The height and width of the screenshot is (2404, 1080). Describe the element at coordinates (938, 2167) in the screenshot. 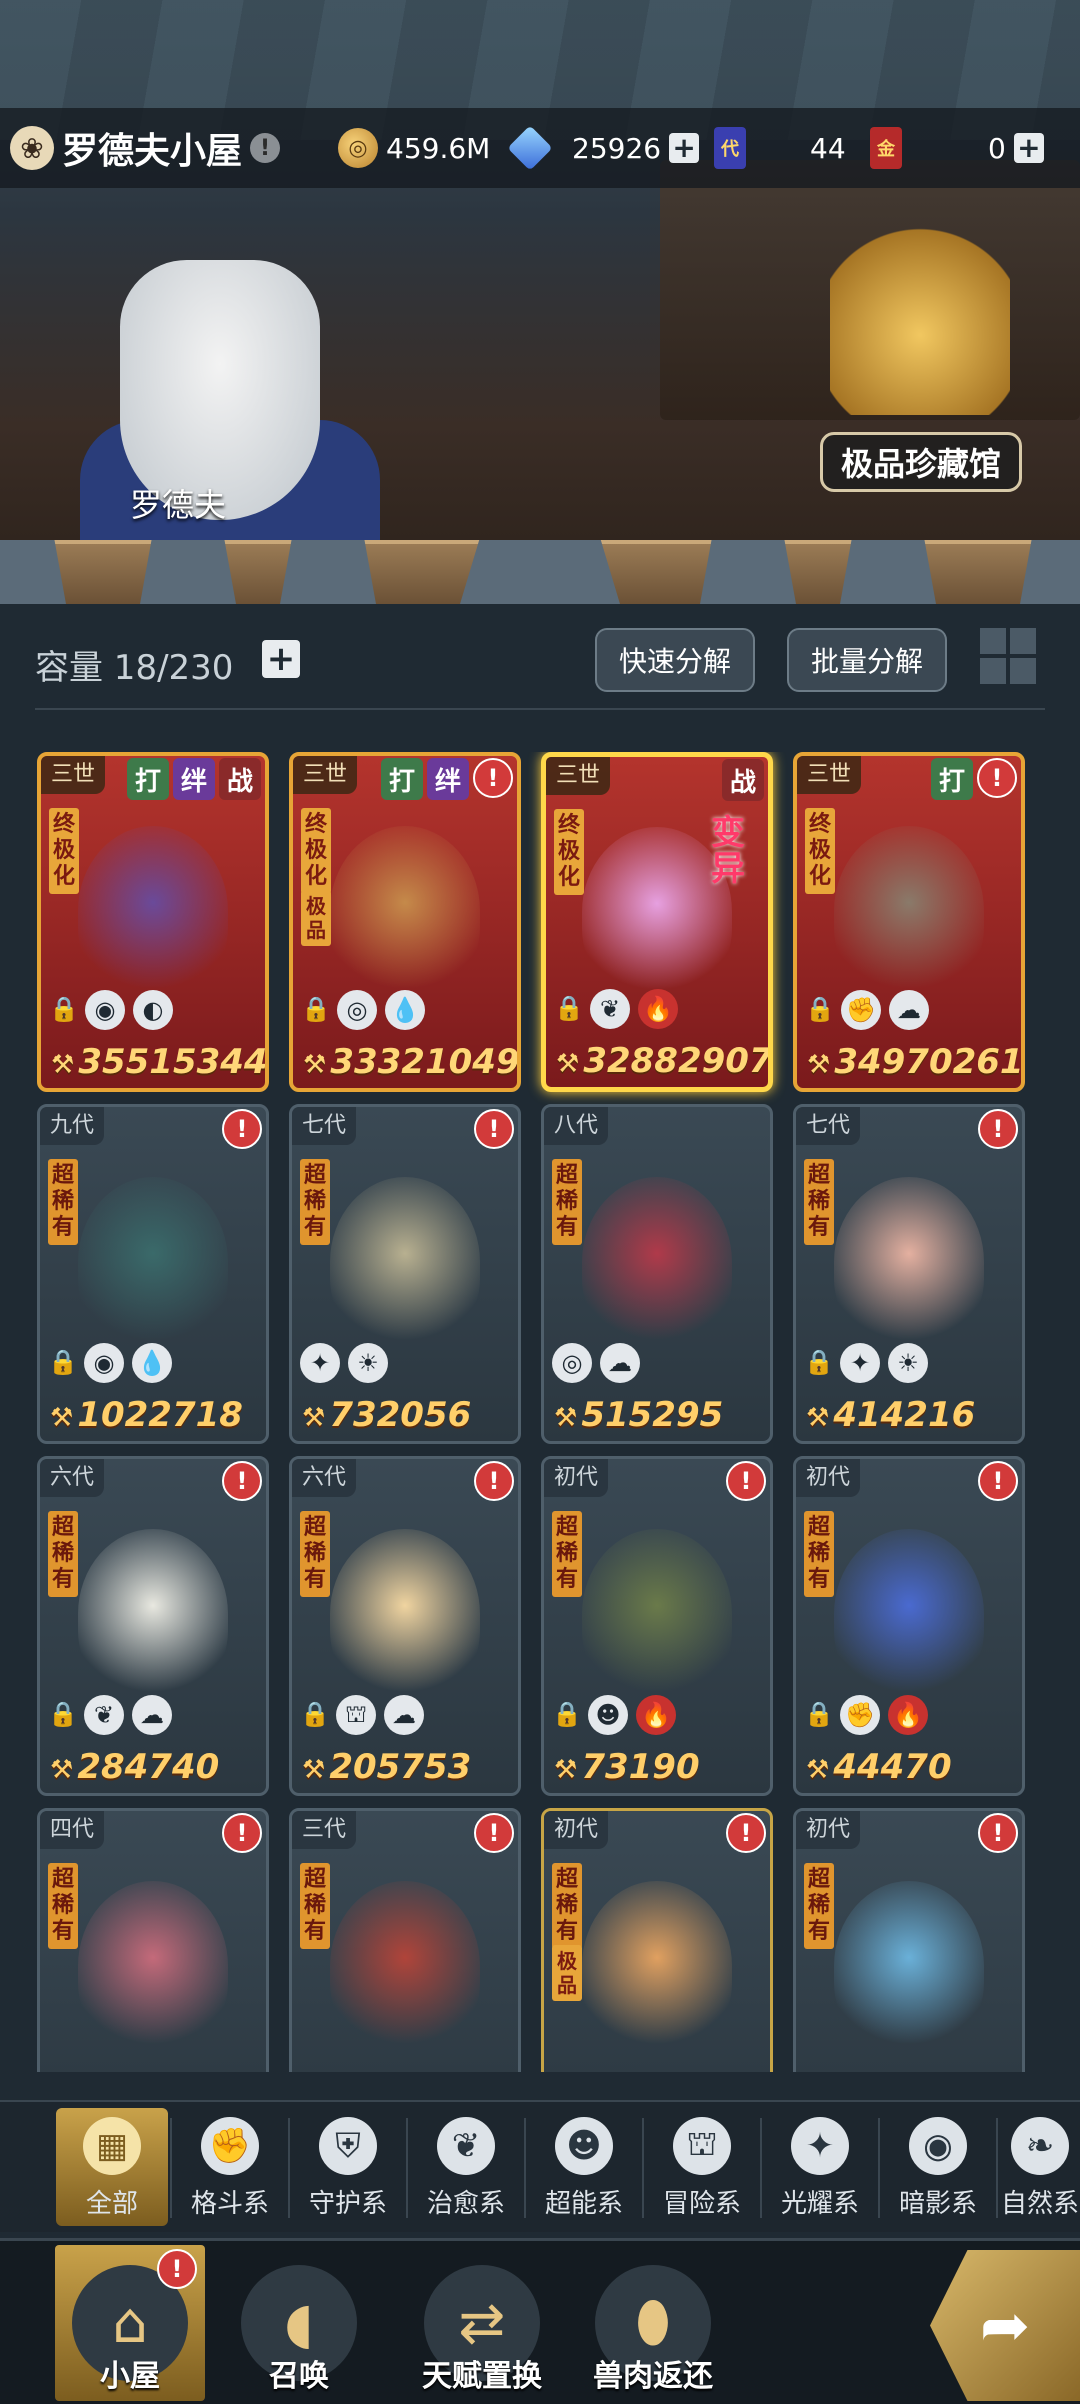

I see `tab-eye: ◉ 暗影系` at that location.